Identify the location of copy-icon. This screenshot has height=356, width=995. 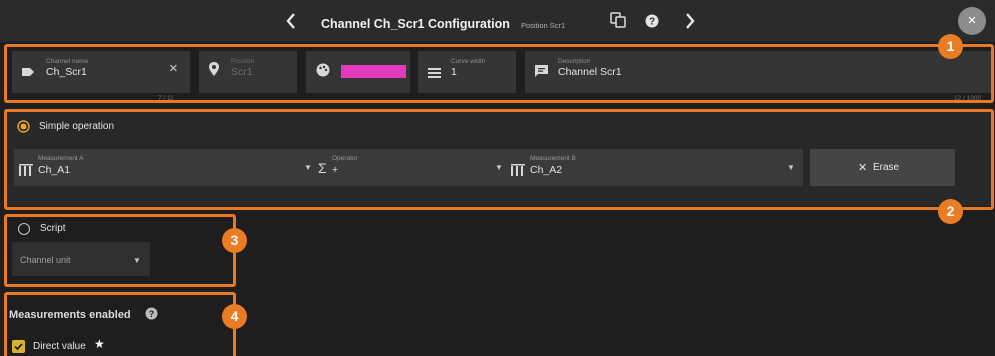
(618, 22).